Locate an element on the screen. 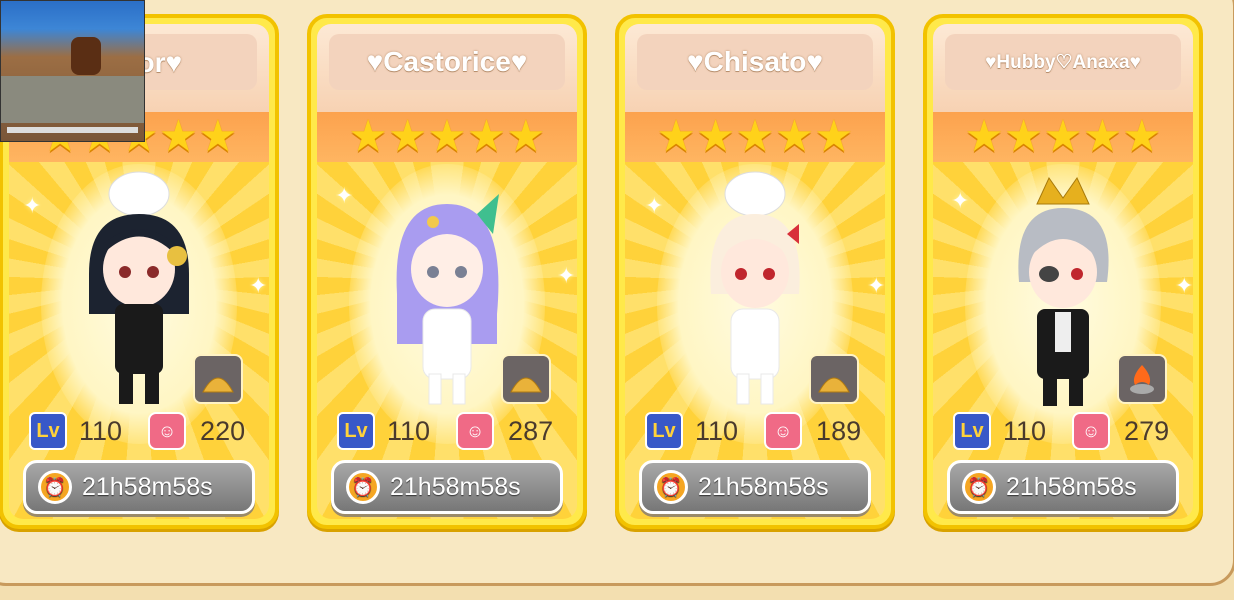  picture-in-picture-overlay is located at coordinates (72, 71).